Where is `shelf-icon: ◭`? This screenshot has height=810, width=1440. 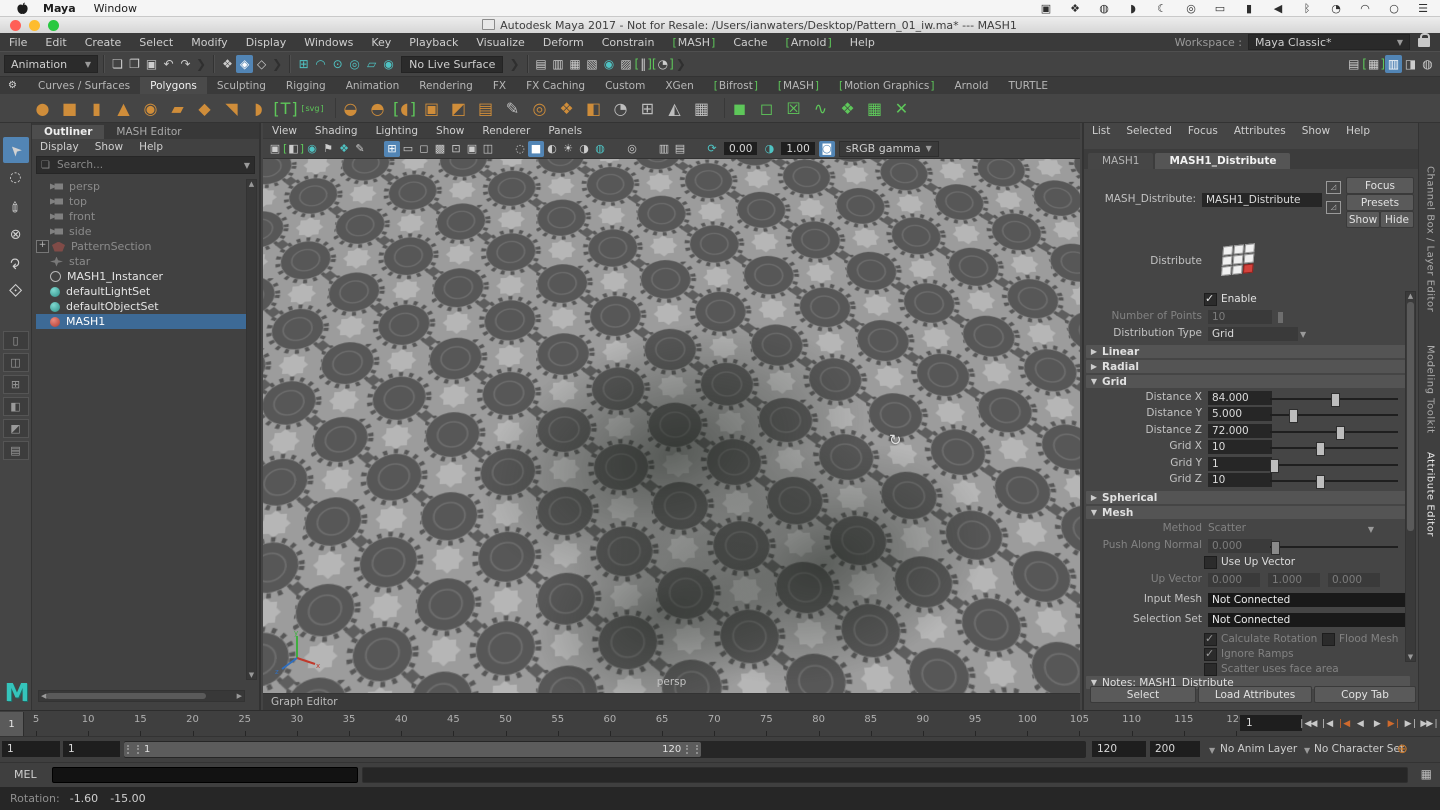 shelf-icon: ◭ is located at coordinates (674, 108).